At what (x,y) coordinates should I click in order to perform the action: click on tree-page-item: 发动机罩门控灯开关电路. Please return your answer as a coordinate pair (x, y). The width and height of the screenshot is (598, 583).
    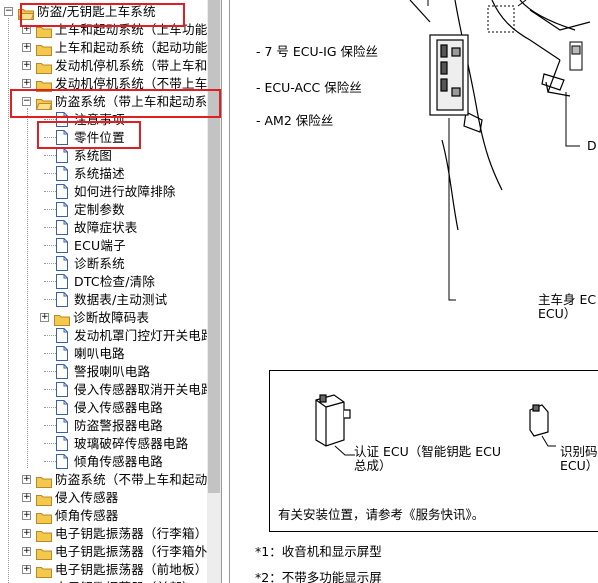
    Looking at the image, I should click on (103, 336).